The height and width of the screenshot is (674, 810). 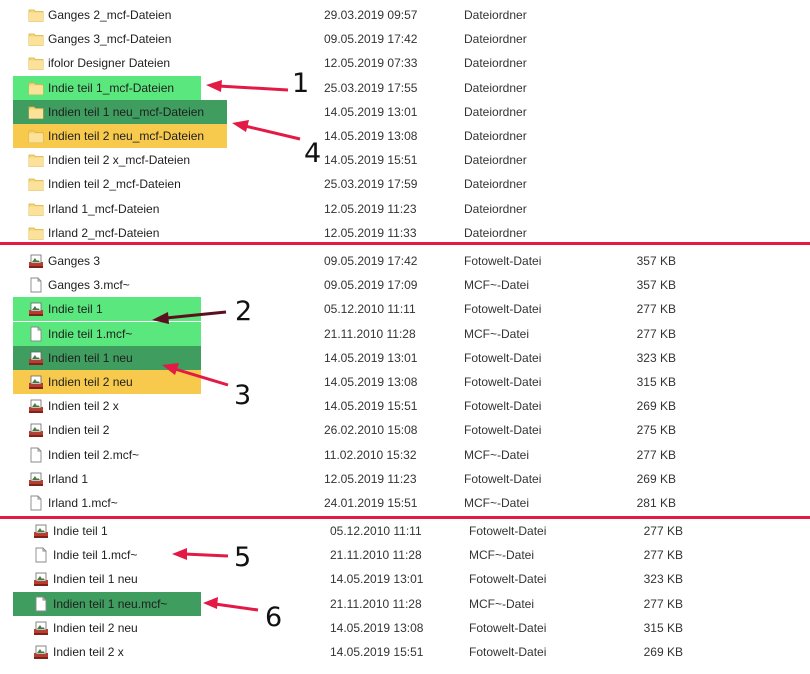 I want to click on annotation-number: 2, so click(x=244, y=311).